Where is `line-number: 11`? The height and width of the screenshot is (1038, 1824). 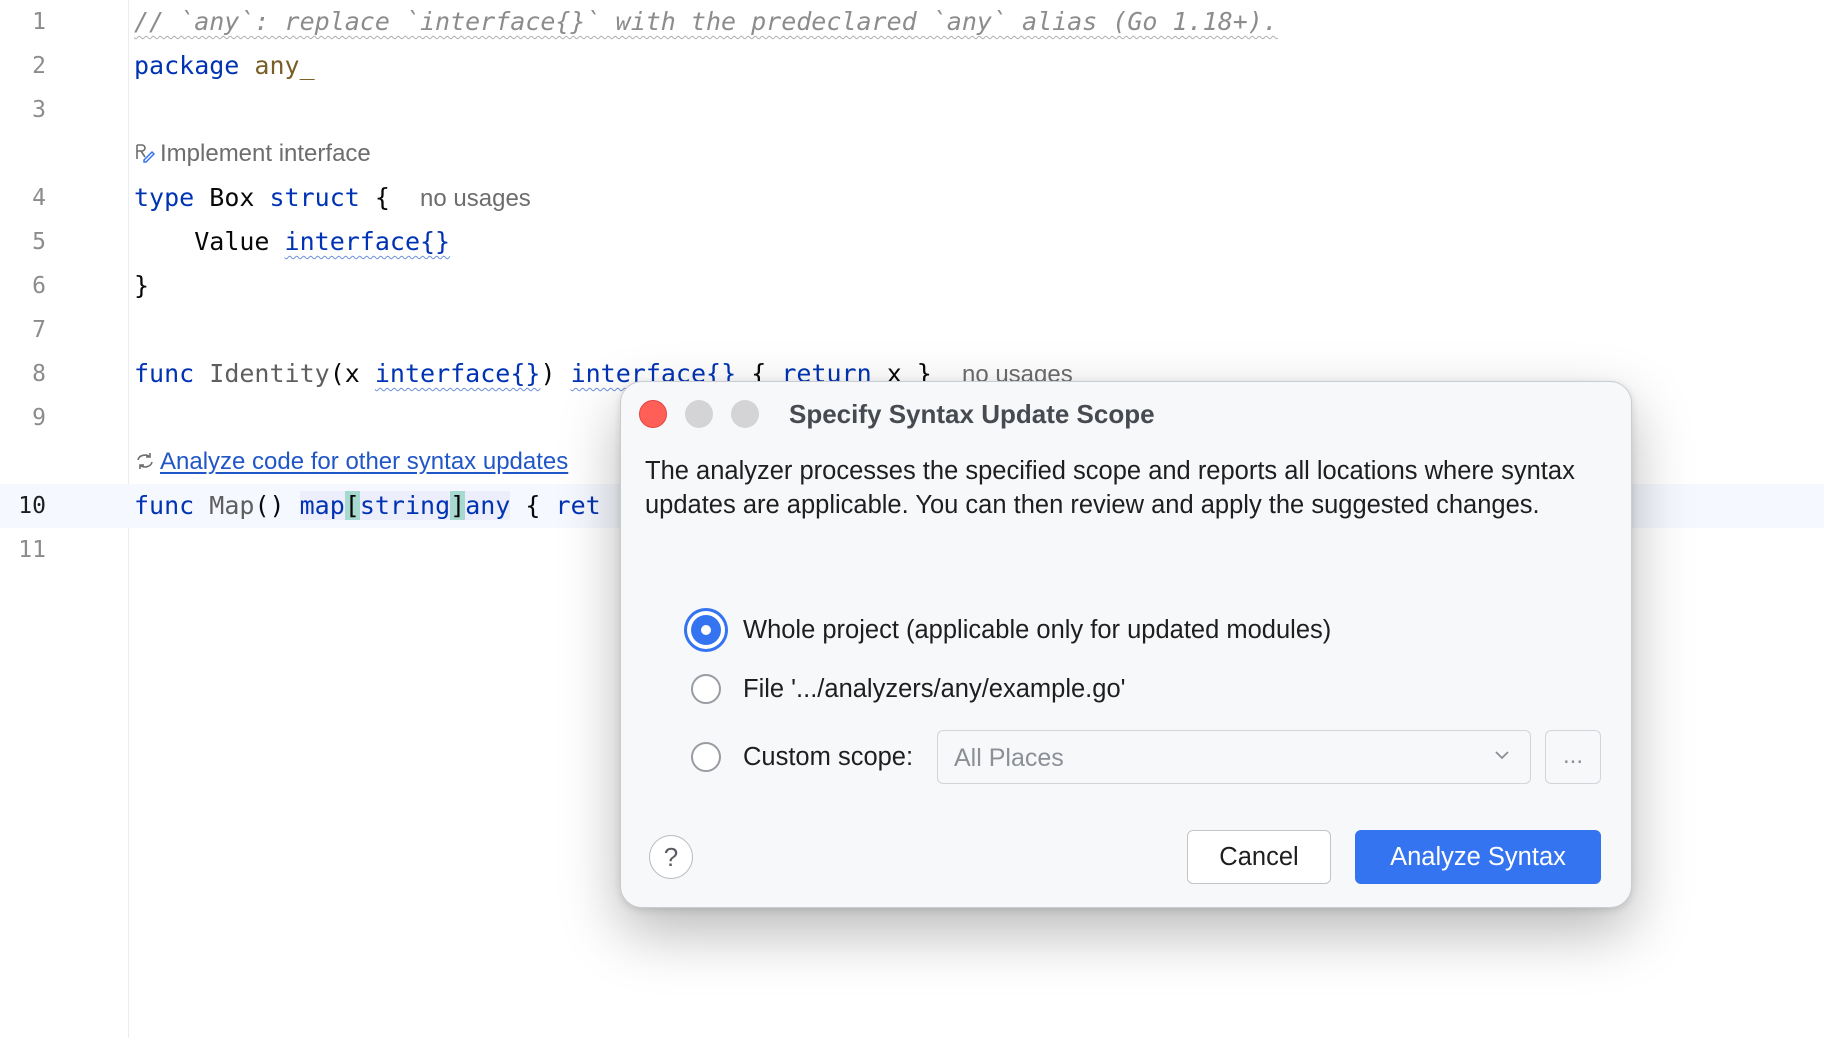
line-number: 11 is located at coordinates (32, 550).